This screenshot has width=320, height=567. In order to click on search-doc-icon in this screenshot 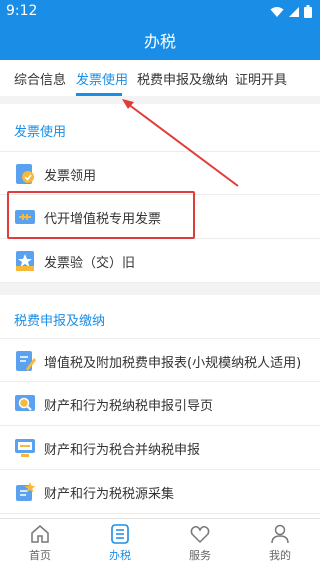, I will do `click(25, 403)`.